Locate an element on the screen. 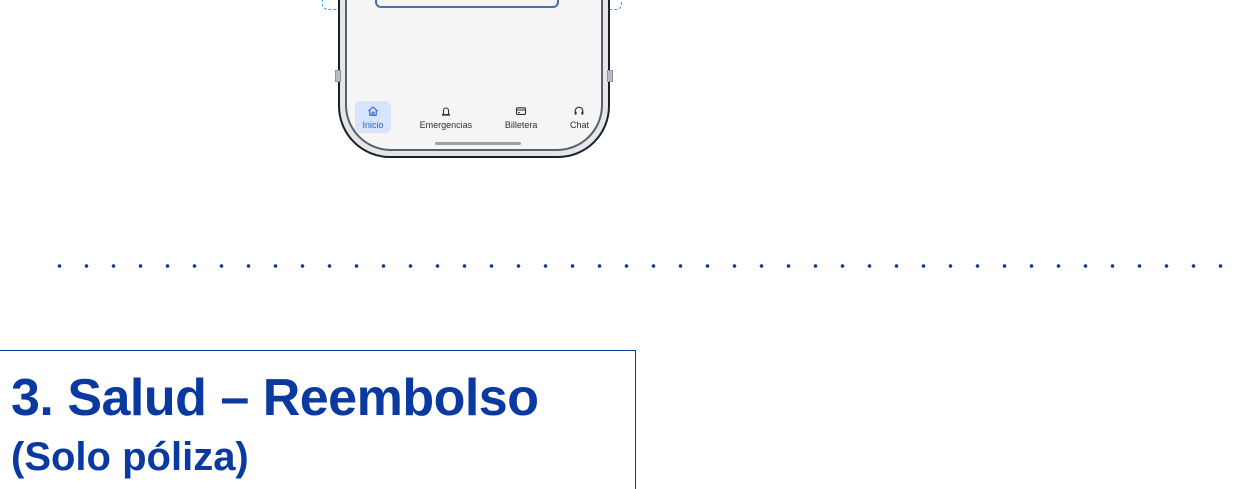  nav-item-chat: Chat is located at coordinates (579, 117).